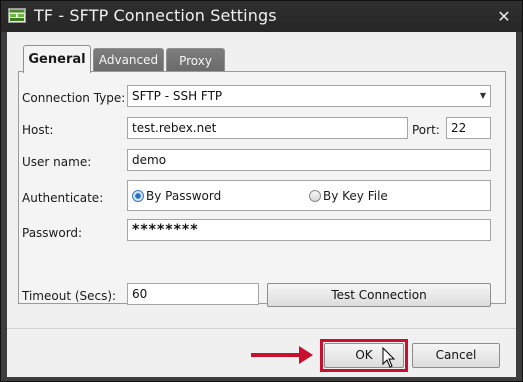 This screenshot has height=382, width=523. I want to click on port-label: Port:, so click(426, 130).